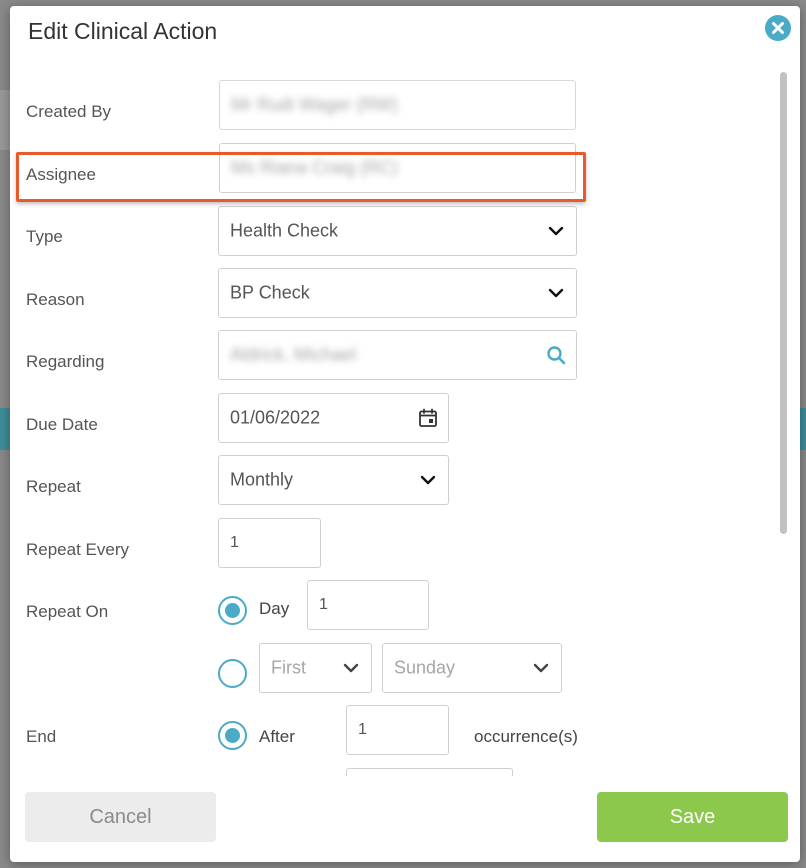  What do you see at coordinates (77, 549) in the screenshot?
I see `repeat-every-label: Repeat Every` at bounding box center [77, 549].